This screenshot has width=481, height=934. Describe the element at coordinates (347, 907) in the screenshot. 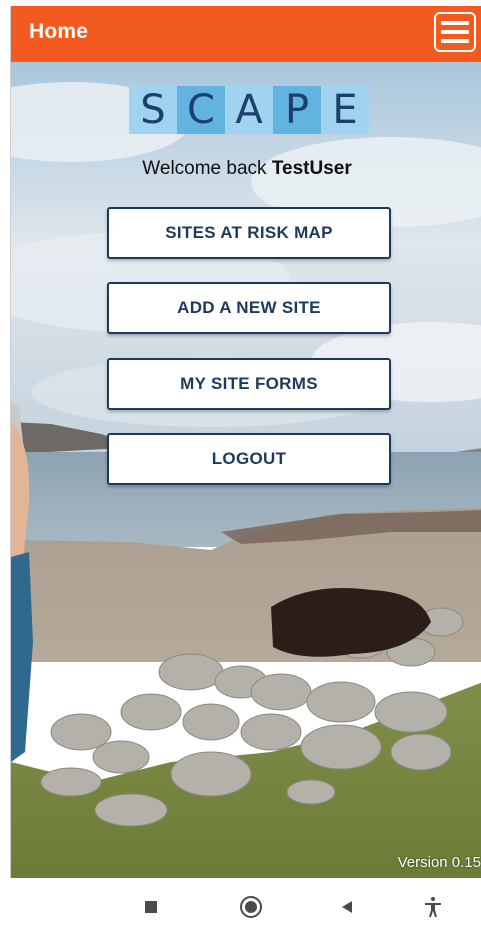

I see `back-icon` at that location.